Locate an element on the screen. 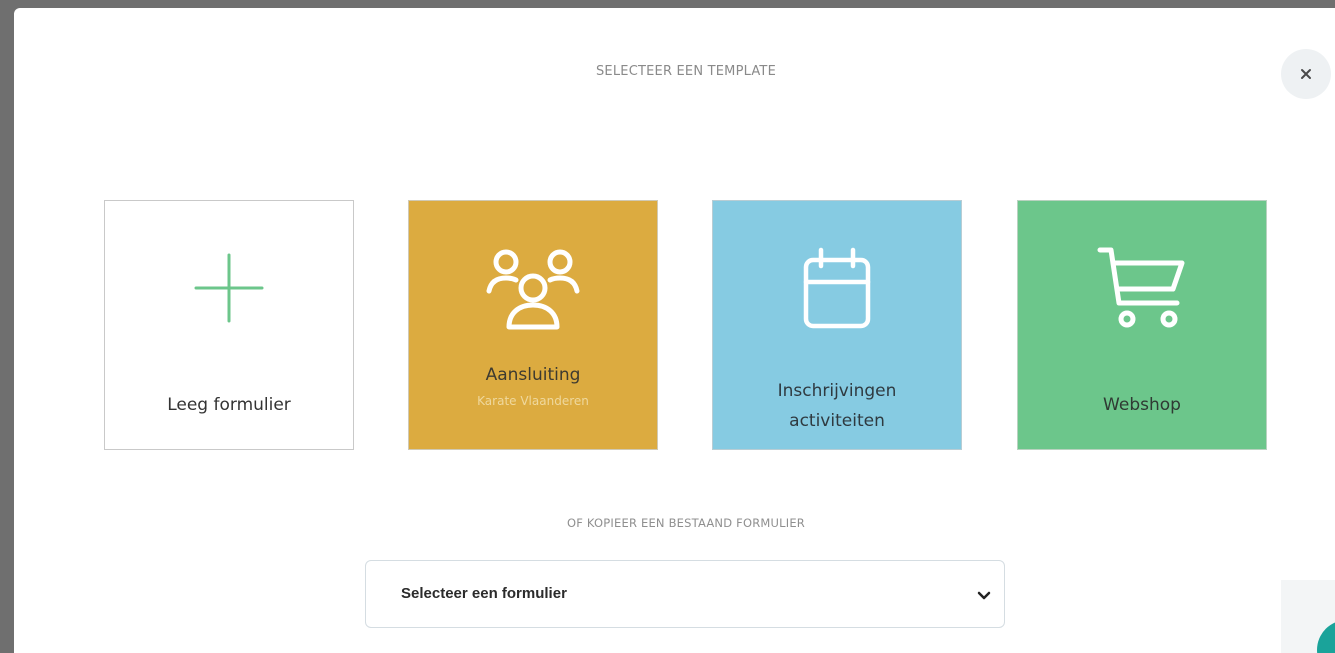 Image resolution: width=1335 pixels, height=653 pixels. chevron-down-icon is located at coordinates (984, 595).